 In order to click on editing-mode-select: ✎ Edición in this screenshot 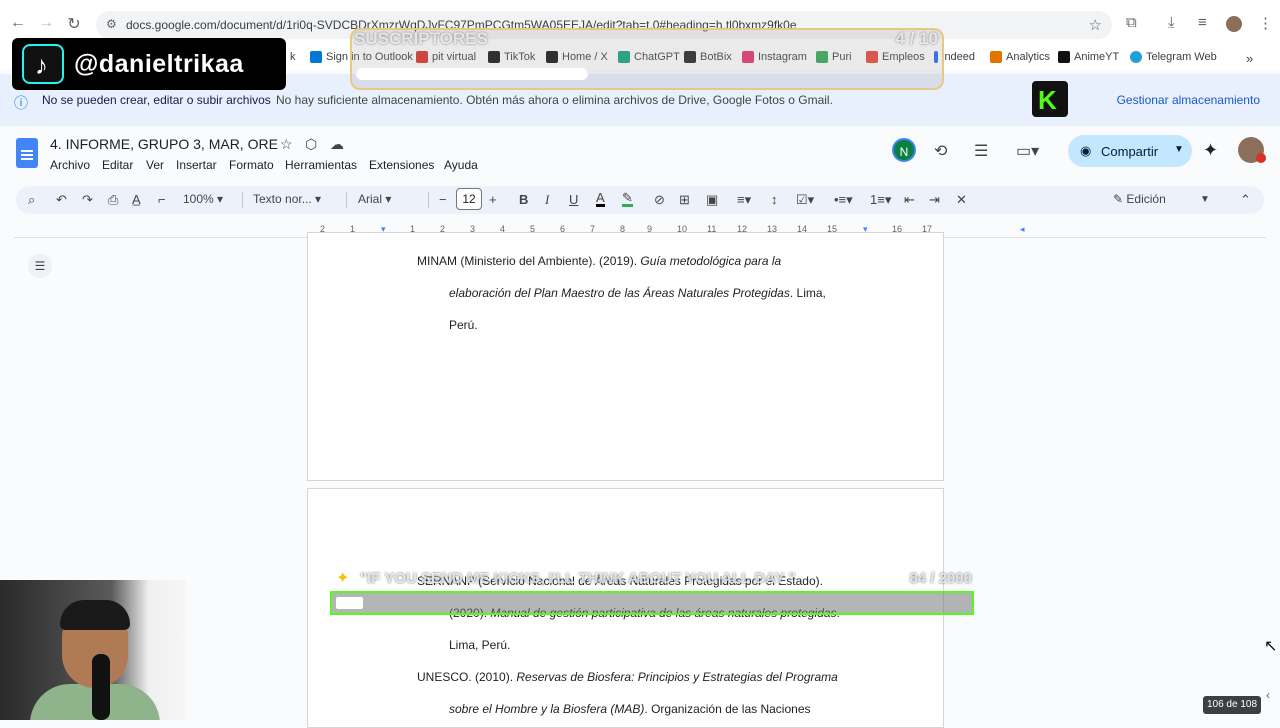, I will do `click(1139, 199)`.